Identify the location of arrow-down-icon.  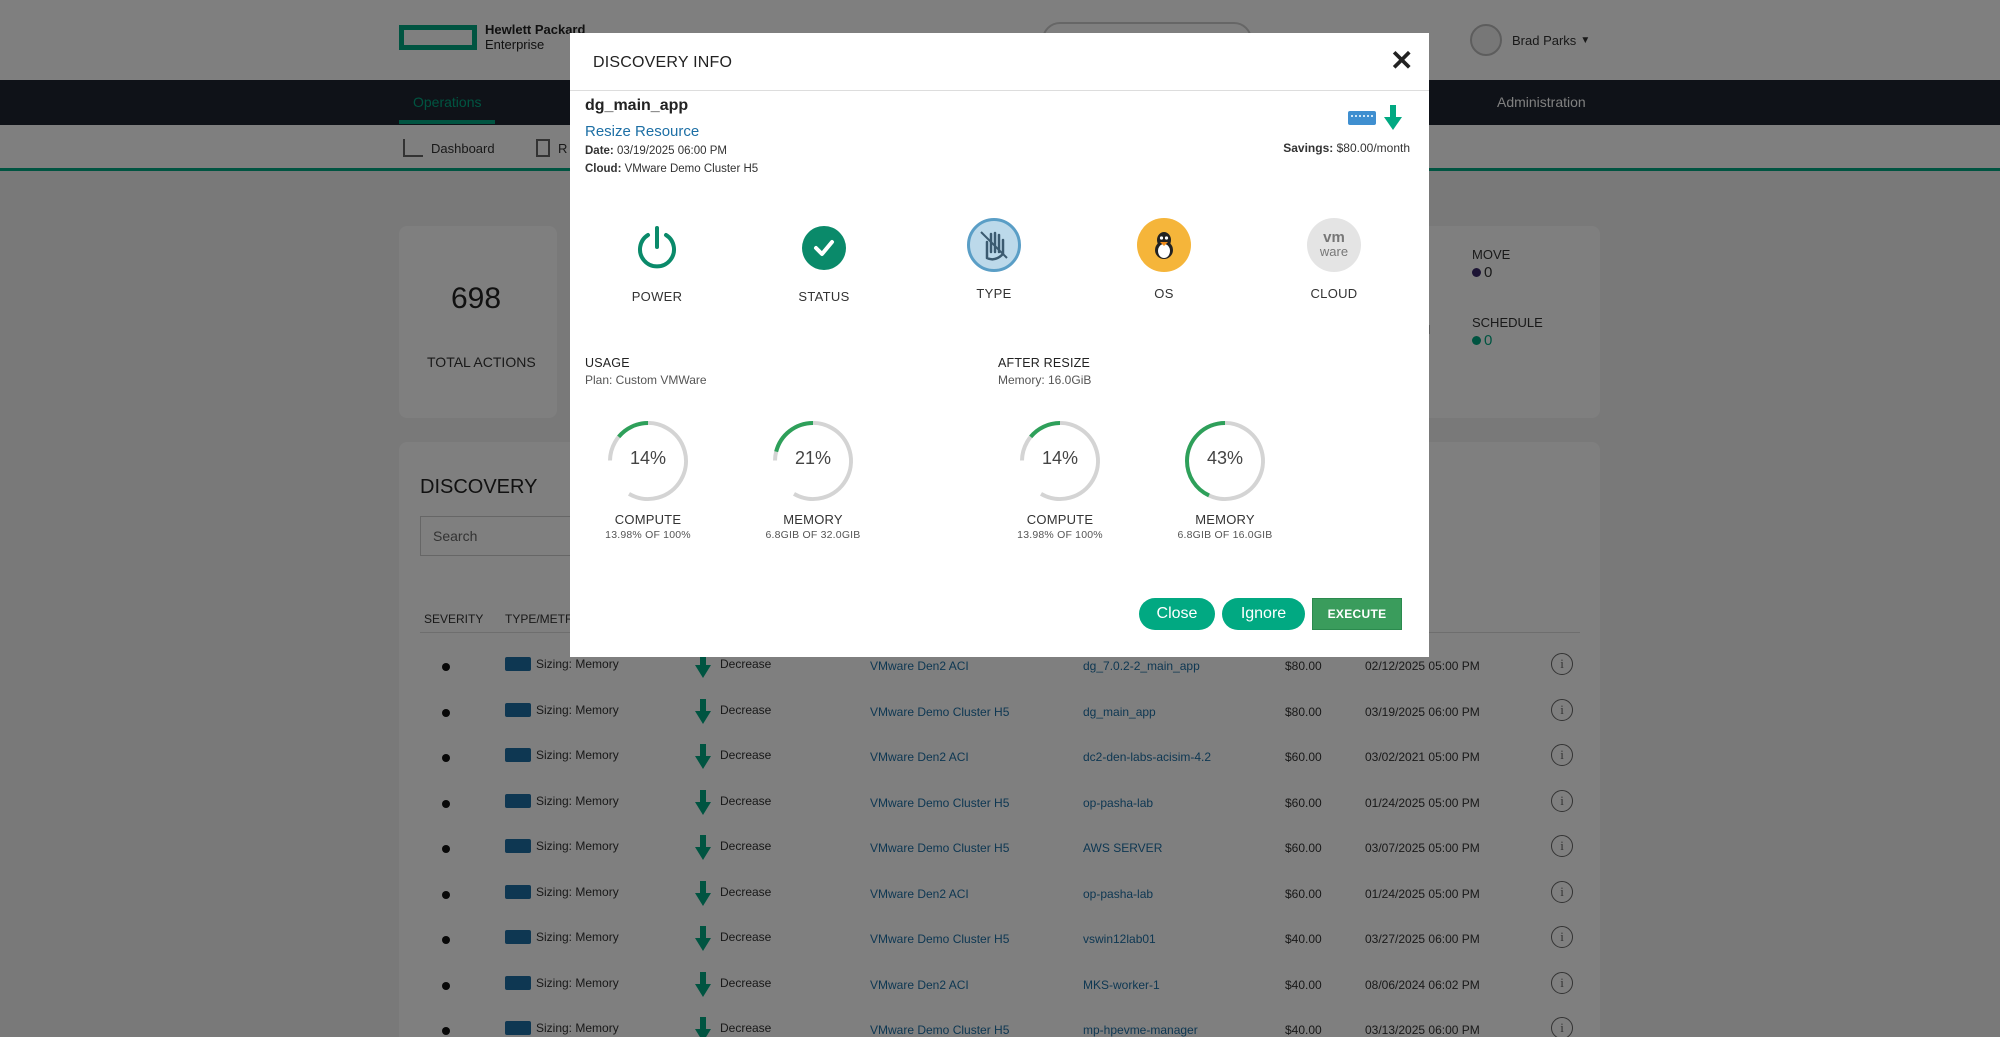
(1393, 117).